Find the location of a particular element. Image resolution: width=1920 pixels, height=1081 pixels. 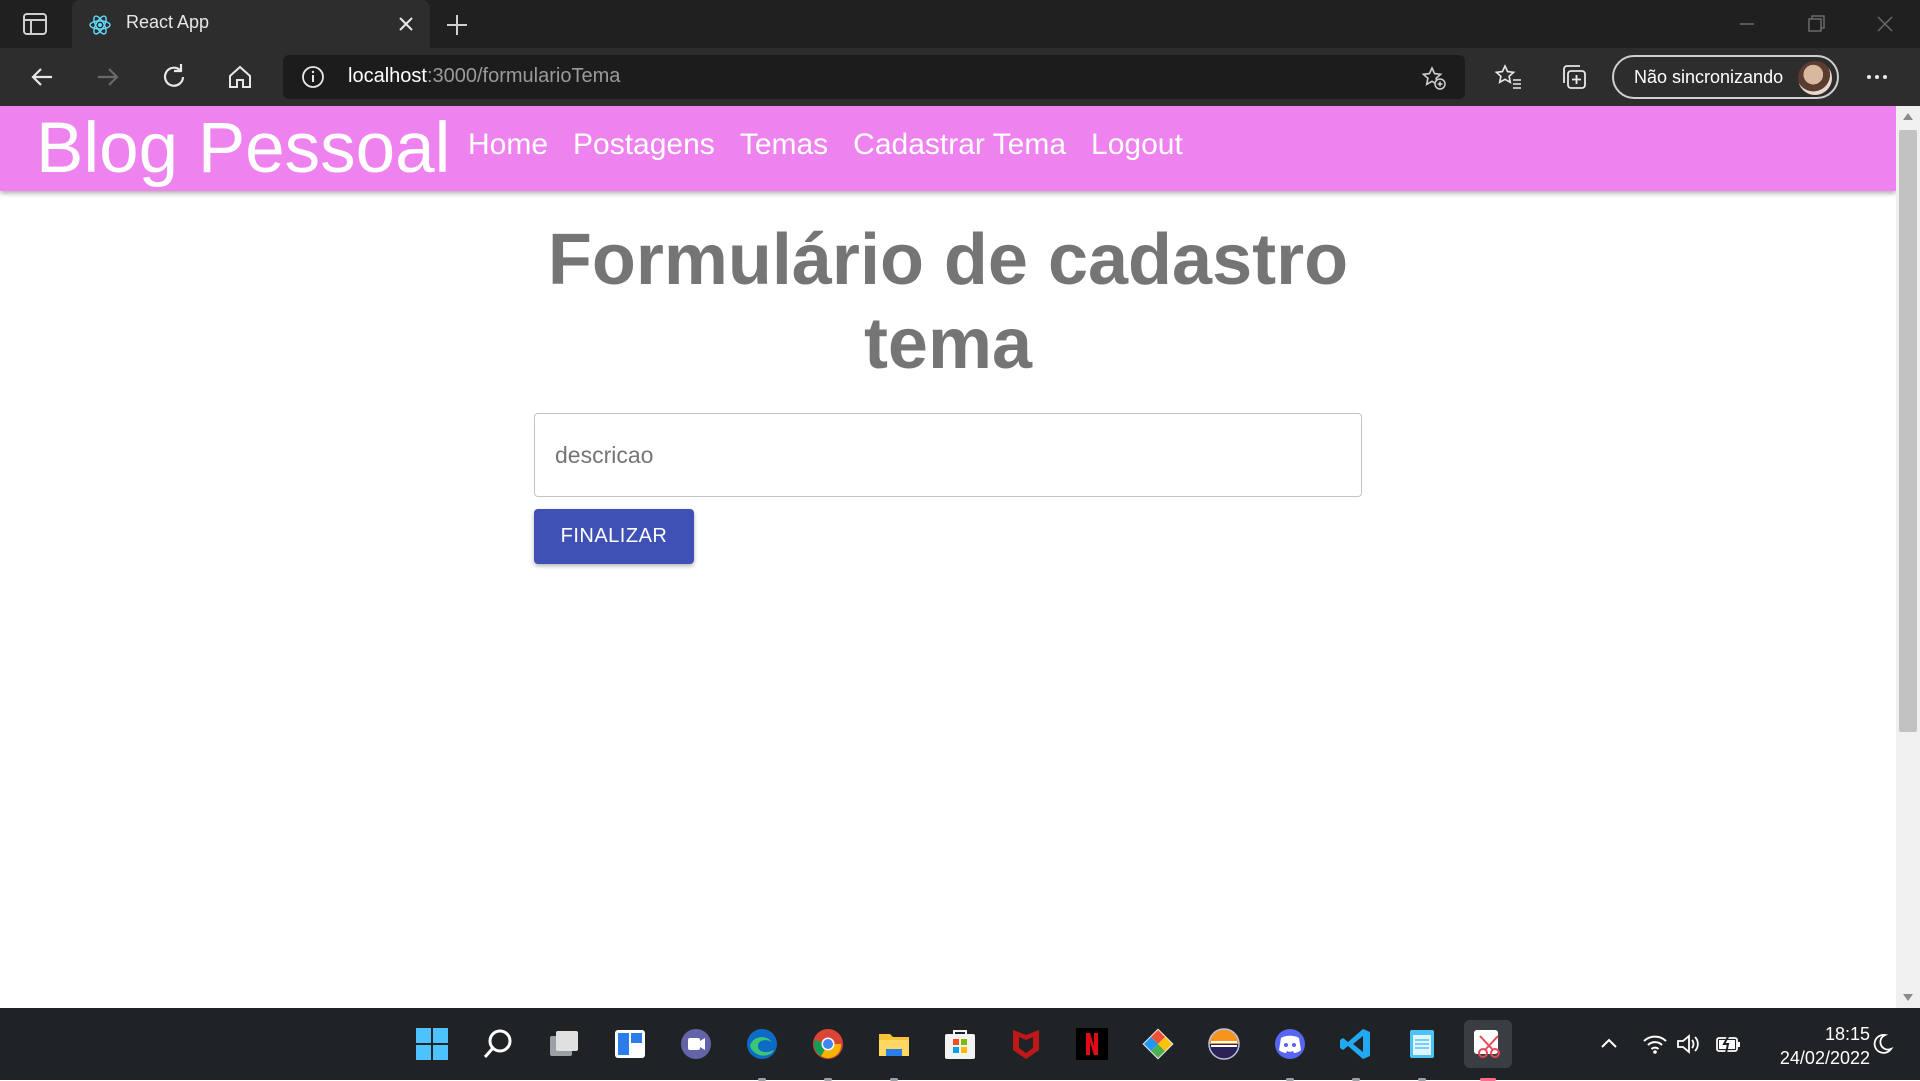

favorites-icon is located at coordinates (1508, 77).